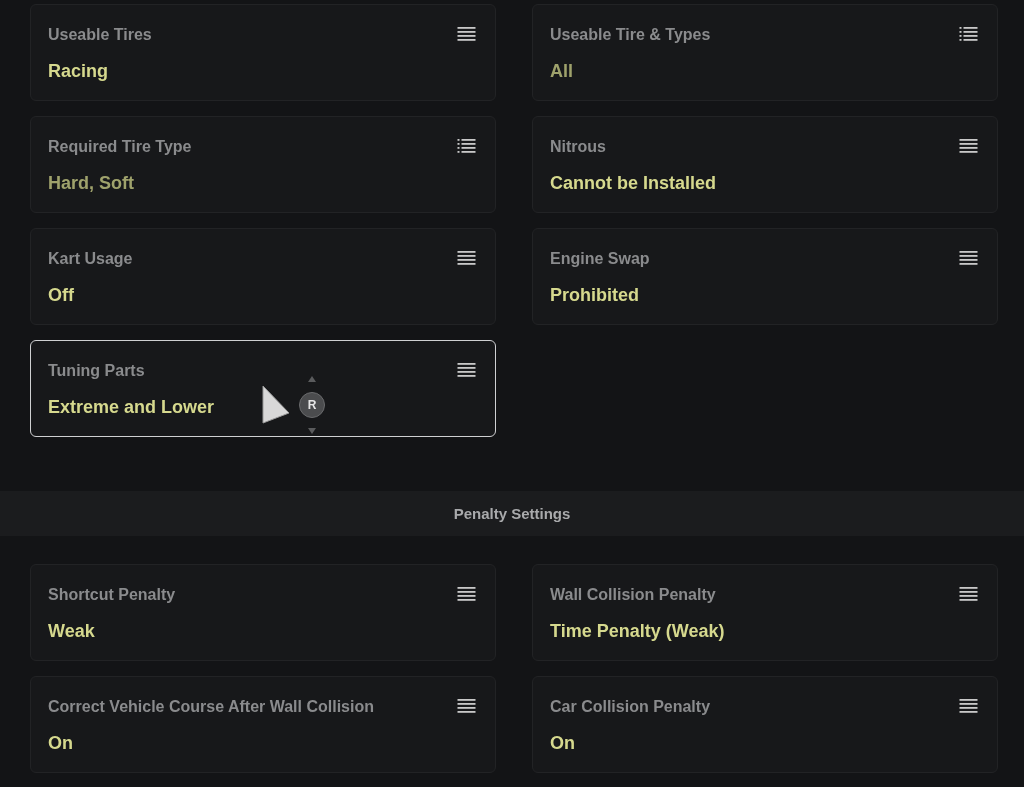  I want to click on setting-label: Useable Tires, so click(100, 35).